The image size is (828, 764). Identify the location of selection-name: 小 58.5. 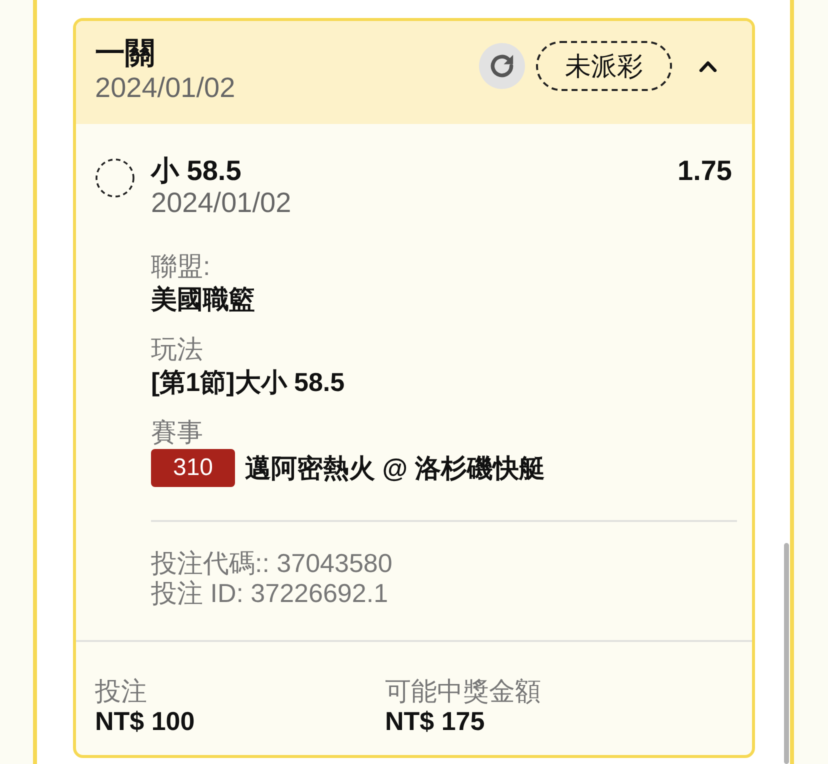
(196, 171).